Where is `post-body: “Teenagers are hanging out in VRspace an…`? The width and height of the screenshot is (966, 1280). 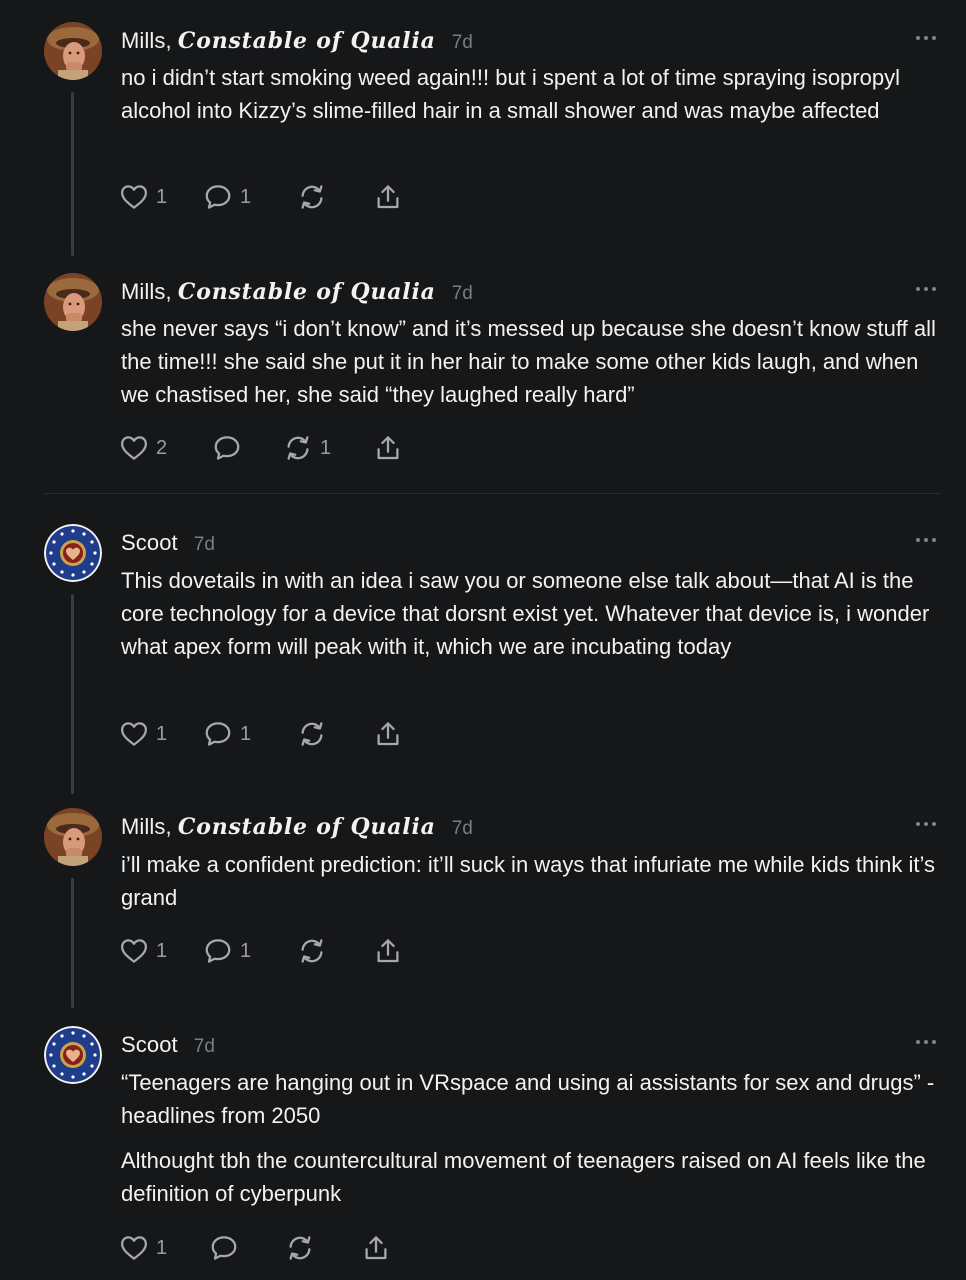
post-body: “Teenagers are hanging out in VRspace an… is located at coordinates (532, 1138).